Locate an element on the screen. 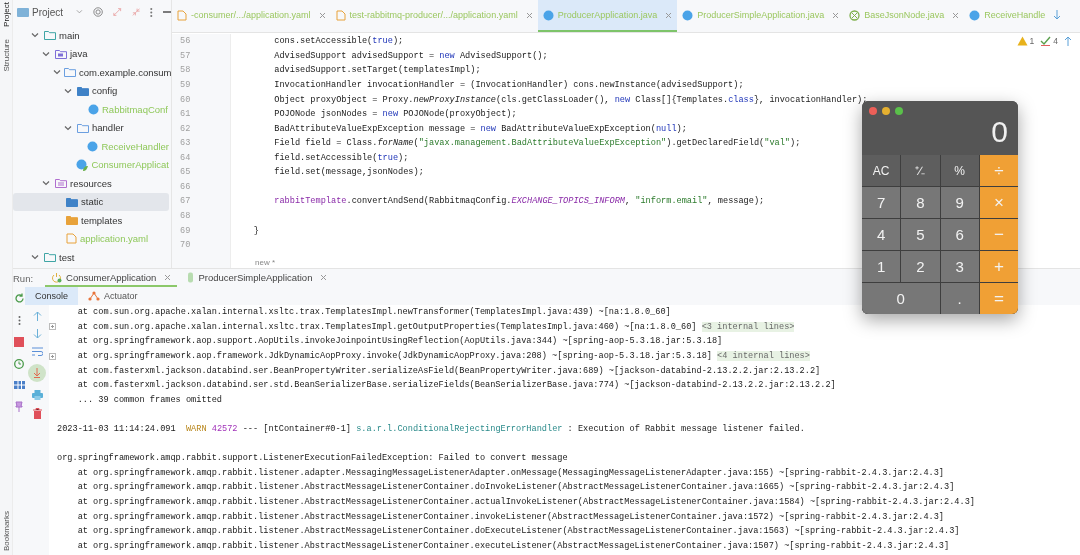  console-line: at org.springframework.amqp.rabbit.listener.AbstractMessageListenerContainer.invokeListener(AbstractMessageListenerContainer.java:1572) ~[spring-rabbit-2.4.3.jar:2.4.3] is located at coordinates (510, 516).